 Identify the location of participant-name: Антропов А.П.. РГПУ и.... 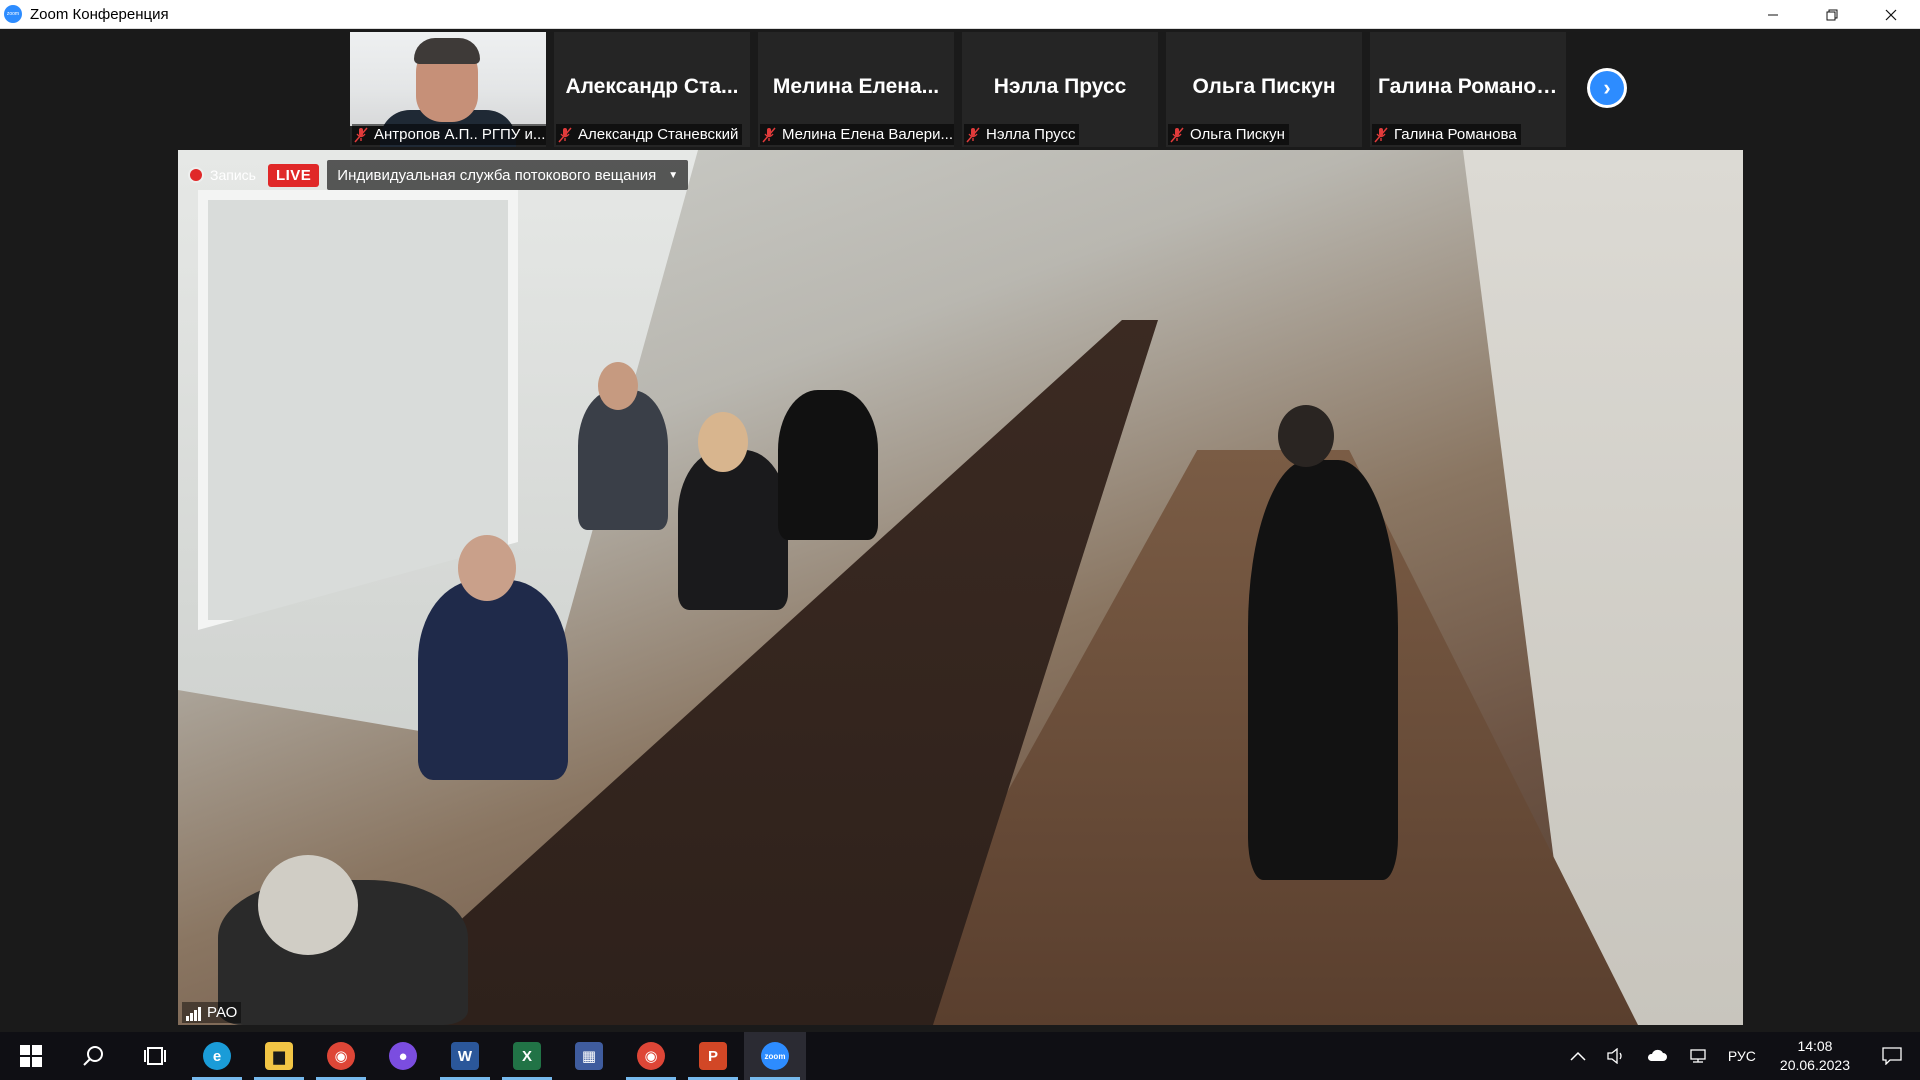
(460, 134).